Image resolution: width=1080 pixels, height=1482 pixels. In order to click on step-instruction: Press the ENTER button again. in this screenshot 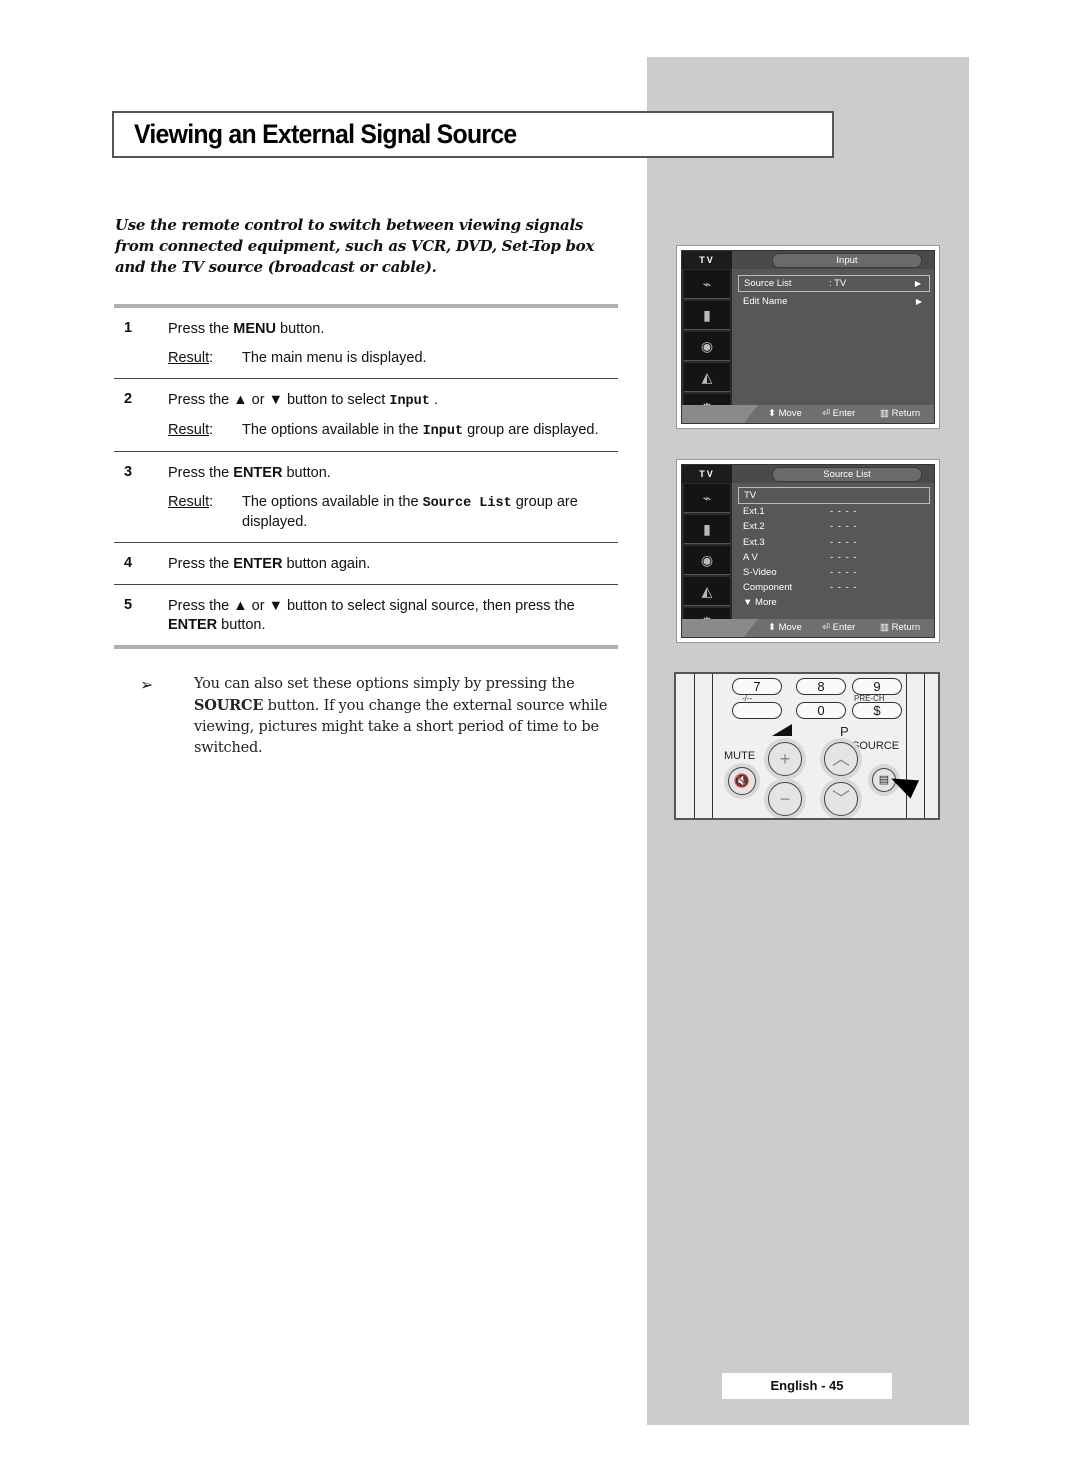, I will do `click(269, 564)`.